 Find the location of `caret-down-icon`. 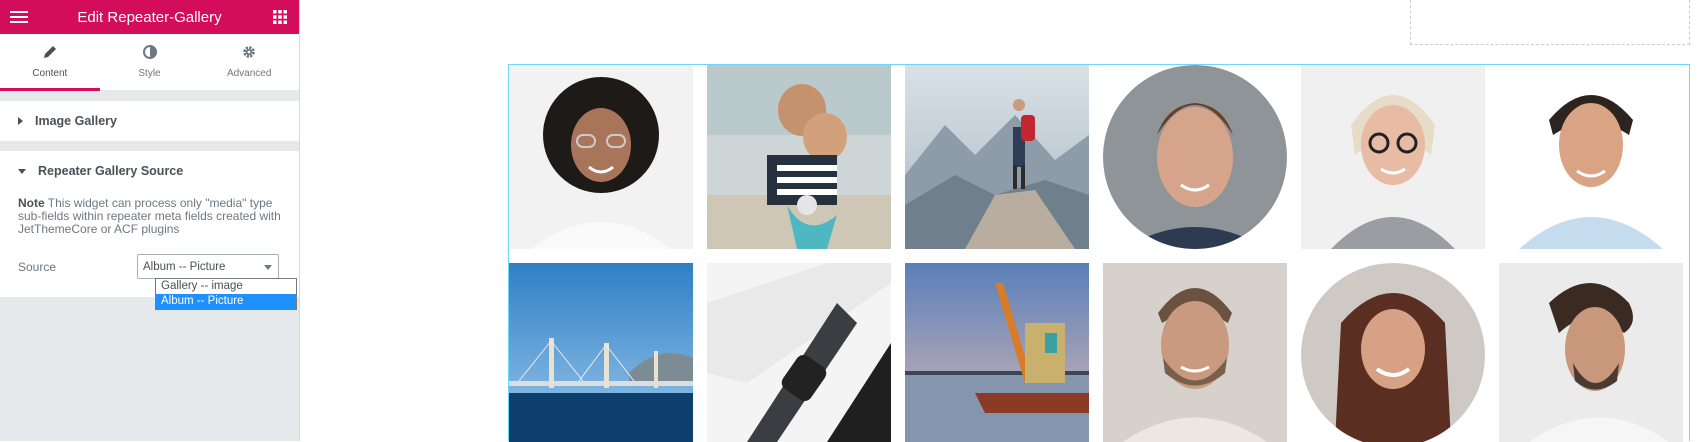

caret-down-icon is located at coordinates (22, 171).